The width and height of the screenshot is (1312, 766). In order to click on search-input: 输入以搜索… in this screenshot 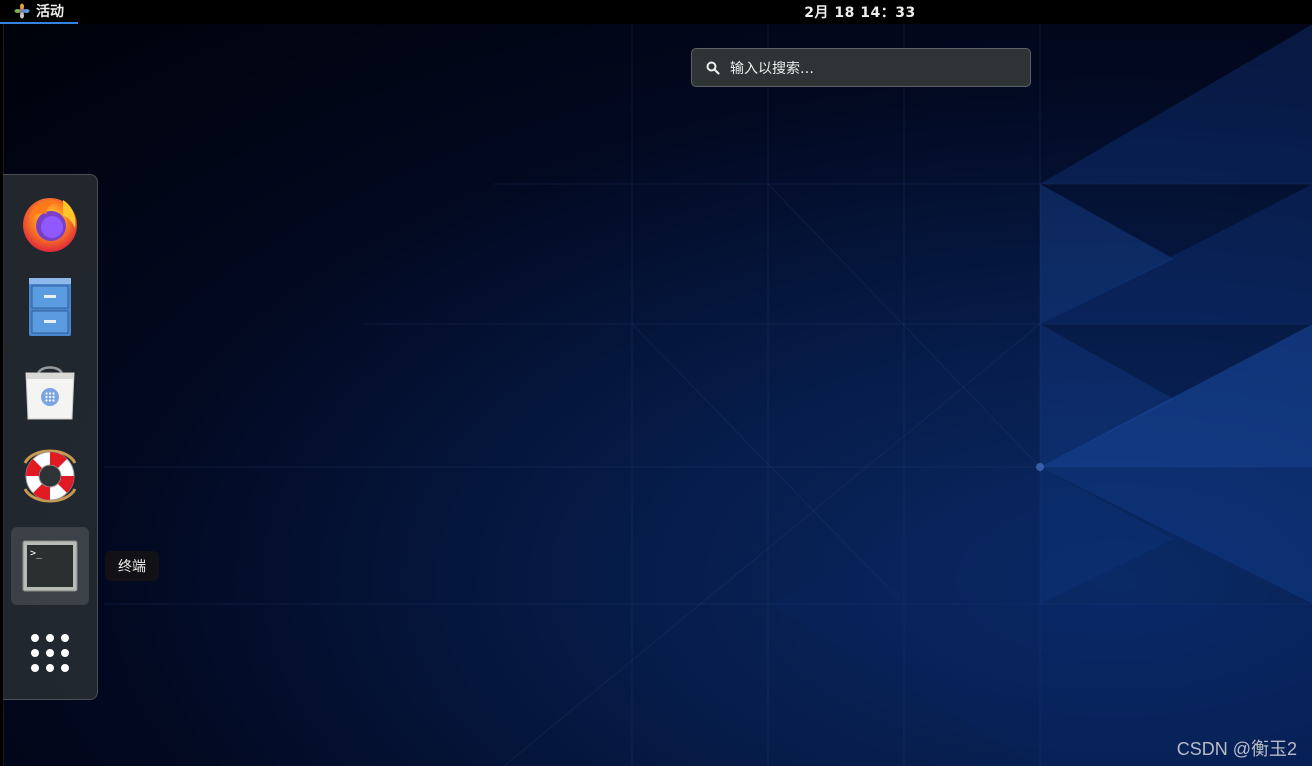, I will do `click(861, 67)`.